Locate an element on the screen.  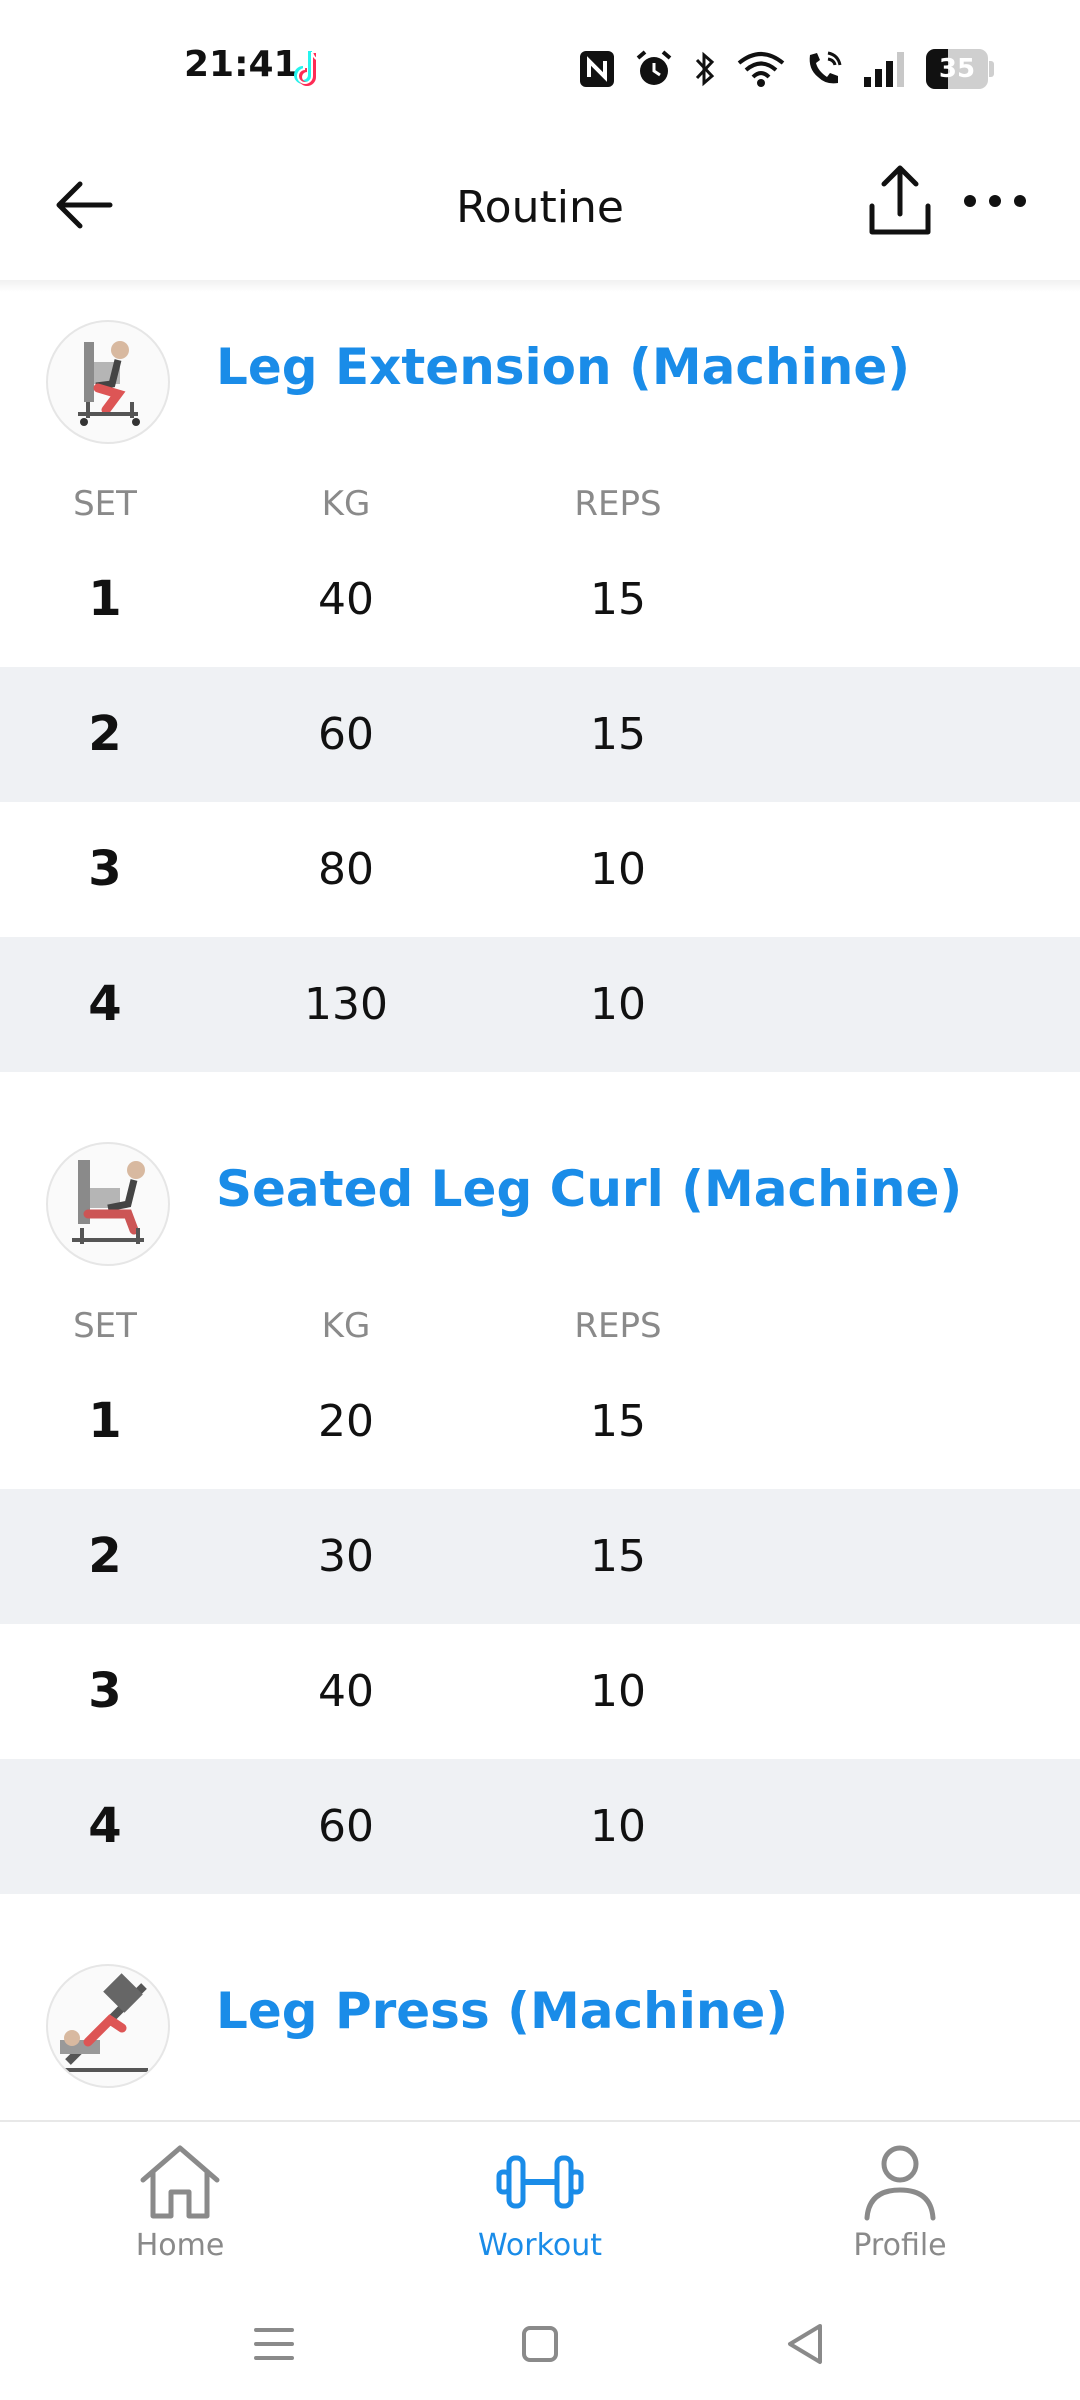
home-square-icon is located at coordinates (540, 2344).